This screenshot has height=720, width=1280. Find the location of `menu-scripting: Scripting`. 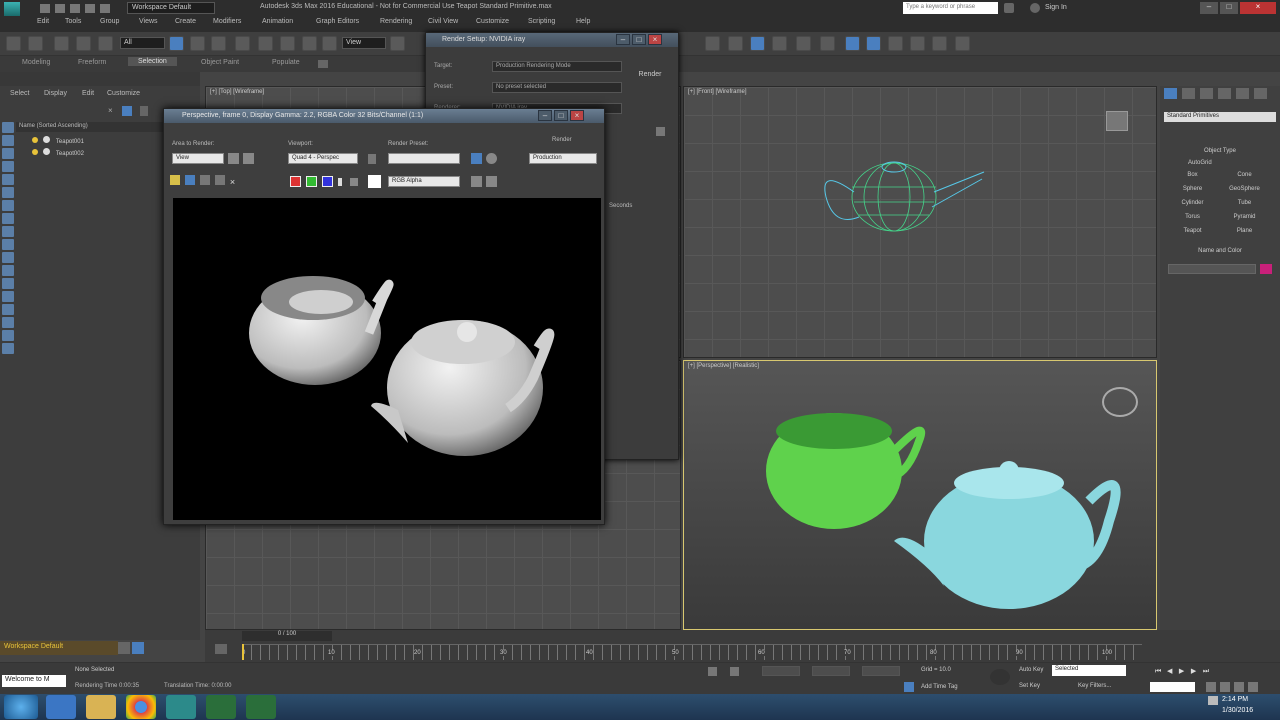

menu-scripting: Scripting is located at coordinates (541, 21).